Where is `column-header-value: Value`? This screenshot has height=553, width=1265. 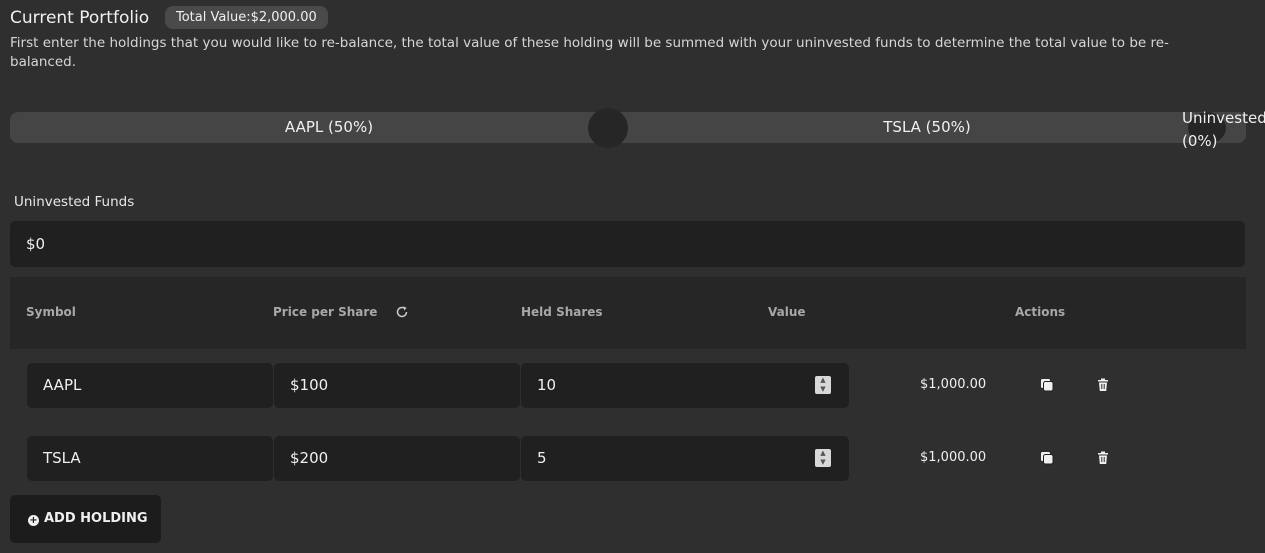
column-header-value: Value is located at coordinates (787, 312).